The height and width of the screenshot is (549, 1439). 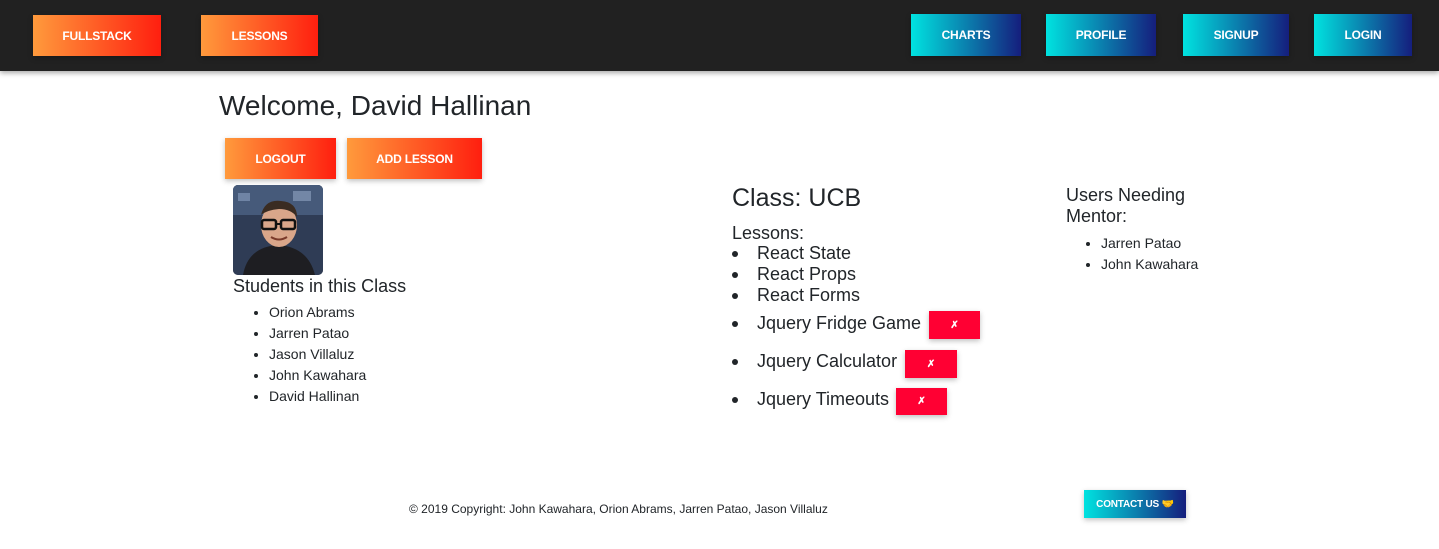 I want to click on lesson-item: Jquery Timeouts, so click(x=810, y=399).